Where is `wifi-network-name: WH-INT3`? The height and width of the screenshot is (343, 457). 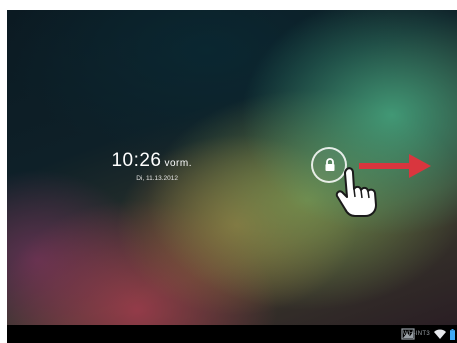
wifi-network-name: WH-INT3 is located at coordinates (416, 334).